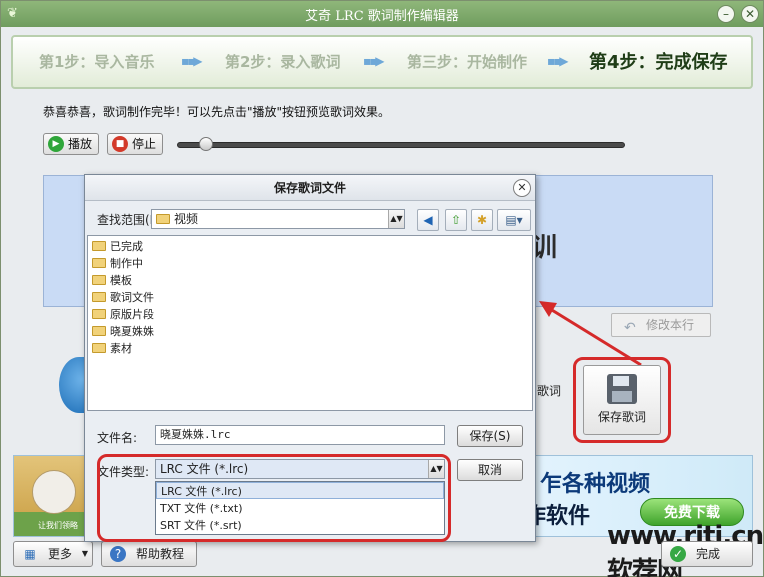  Describe the element at coordinates (132, 297) in the screenshot. I see `folder-name: 歌词文件` at that location.